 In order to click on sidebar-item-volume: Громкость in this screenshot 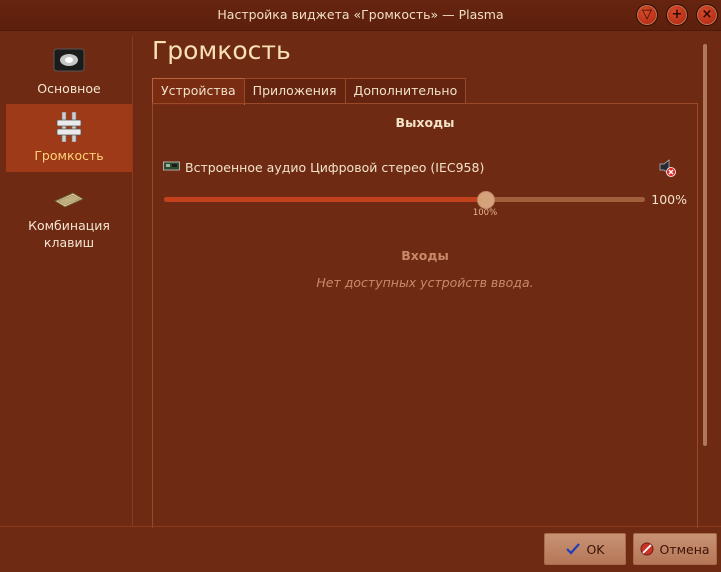, I will do `click(69, 138)`.